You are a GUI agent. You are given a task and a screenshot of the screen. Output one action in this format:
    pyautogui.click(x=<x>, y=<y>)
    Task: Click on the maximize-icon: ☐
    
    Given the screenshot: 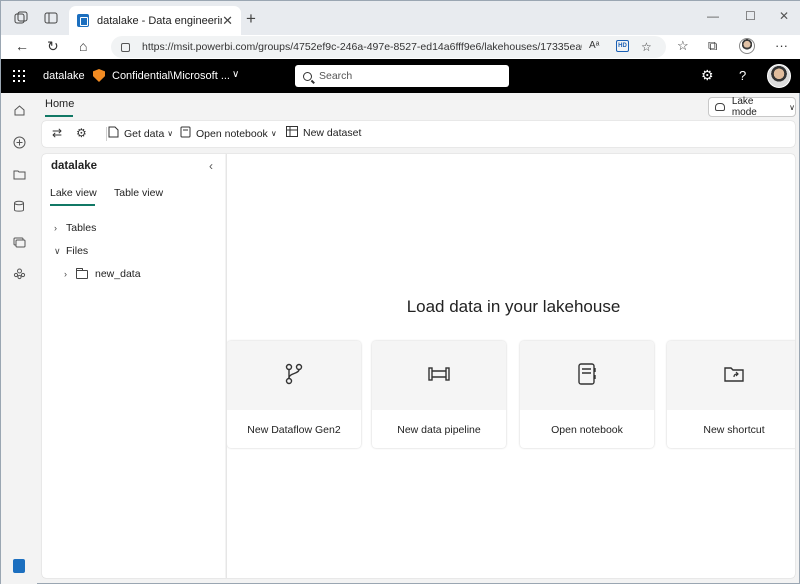 What is the action you would take?
    pyautogui.click(x=750, y=16)
    